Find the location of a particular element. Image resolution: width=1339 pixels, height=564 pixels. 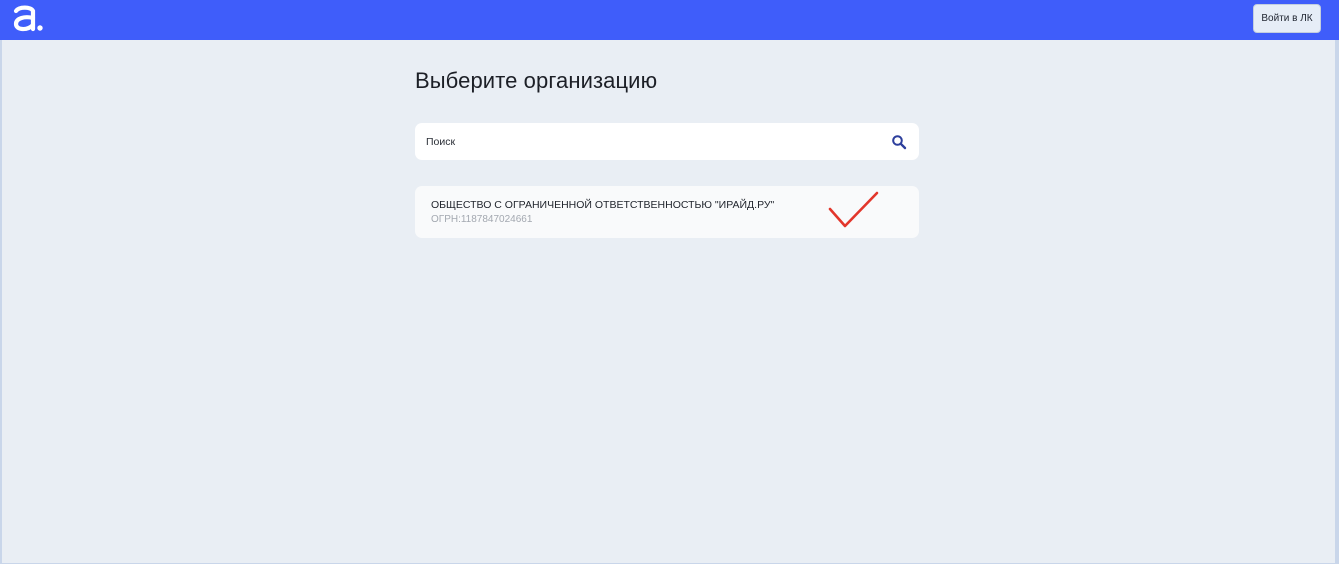

search-box is located at coordinates (667, 141).